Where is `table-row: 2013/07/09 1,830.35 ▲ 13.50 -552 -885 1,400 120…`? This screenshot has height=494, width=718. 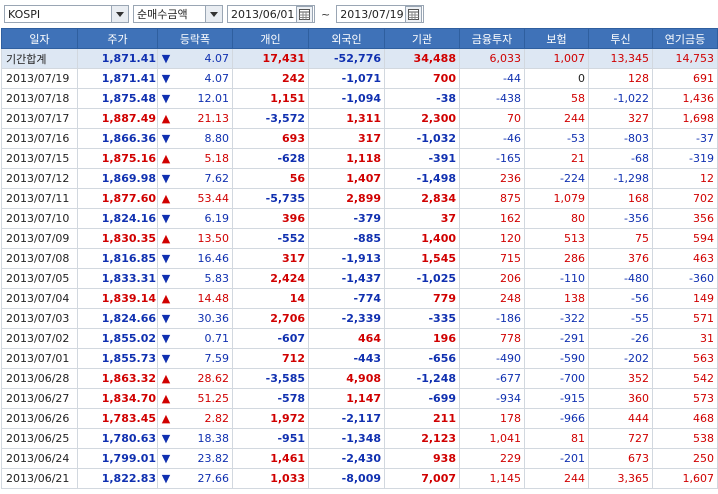
table-row: 2013/07/09 1,830.35 ▲ 13.50 -552 -885 1,400 120… is located at coordinates (359, 238).